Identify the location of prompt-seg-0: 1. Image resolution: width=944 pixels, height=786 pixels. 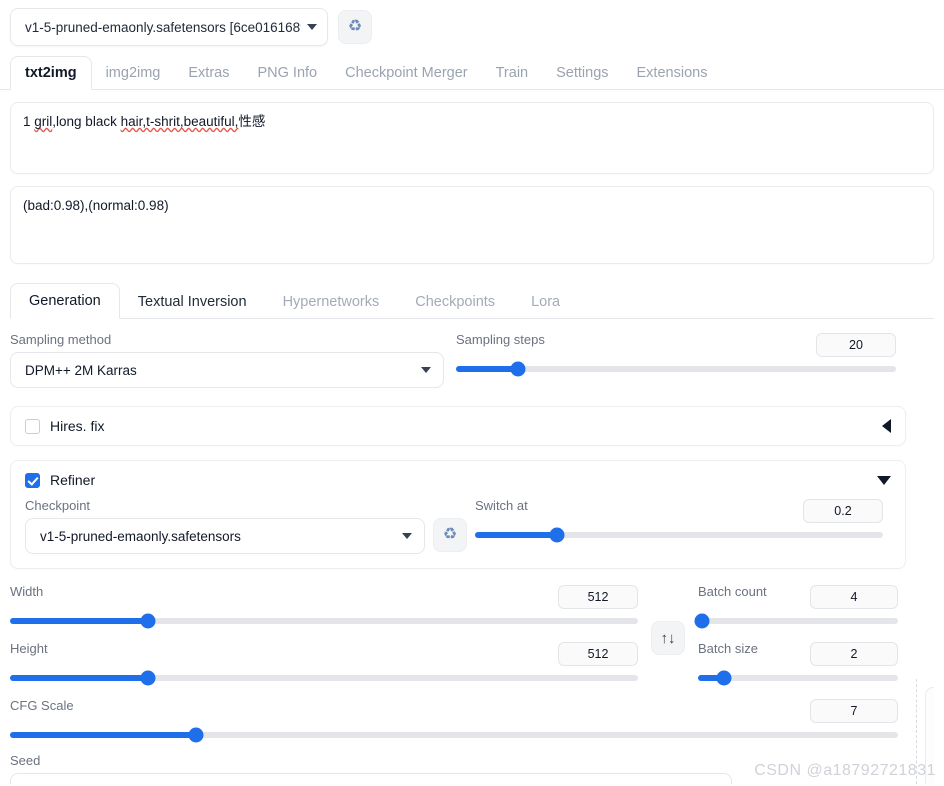
(29, 121).